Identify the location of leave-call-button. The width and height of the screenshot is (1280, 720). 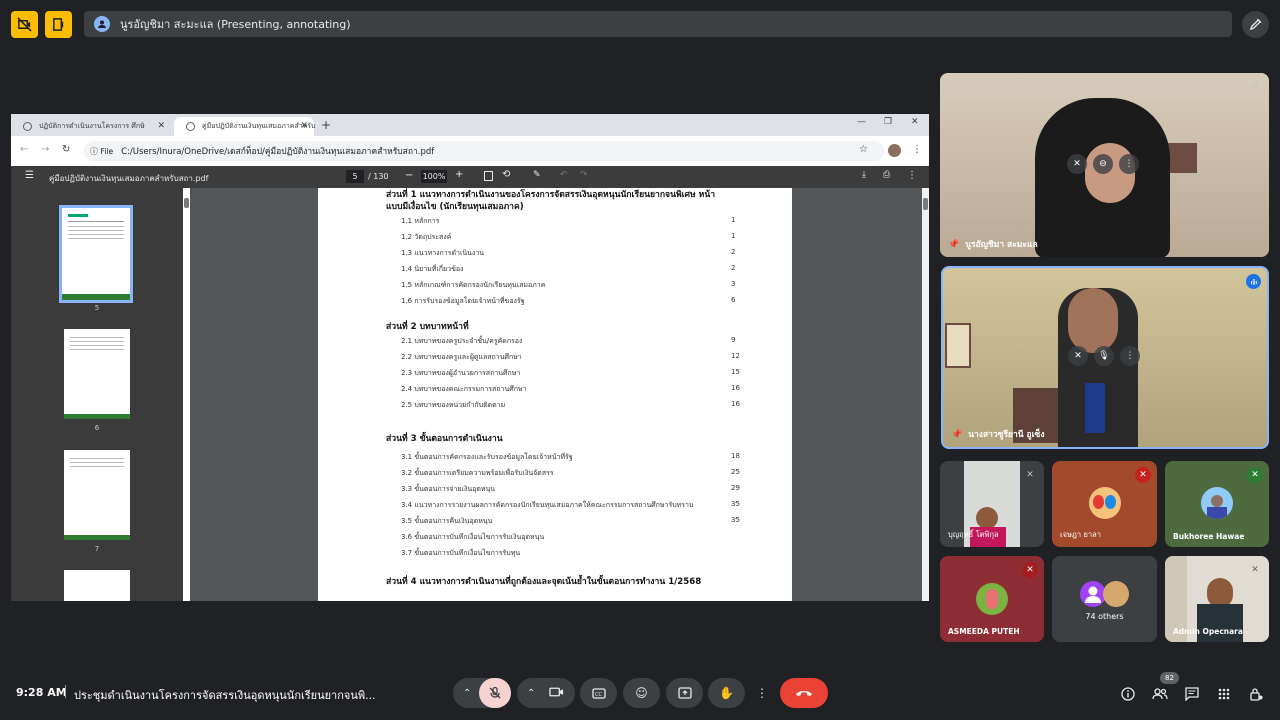
(804, 693).